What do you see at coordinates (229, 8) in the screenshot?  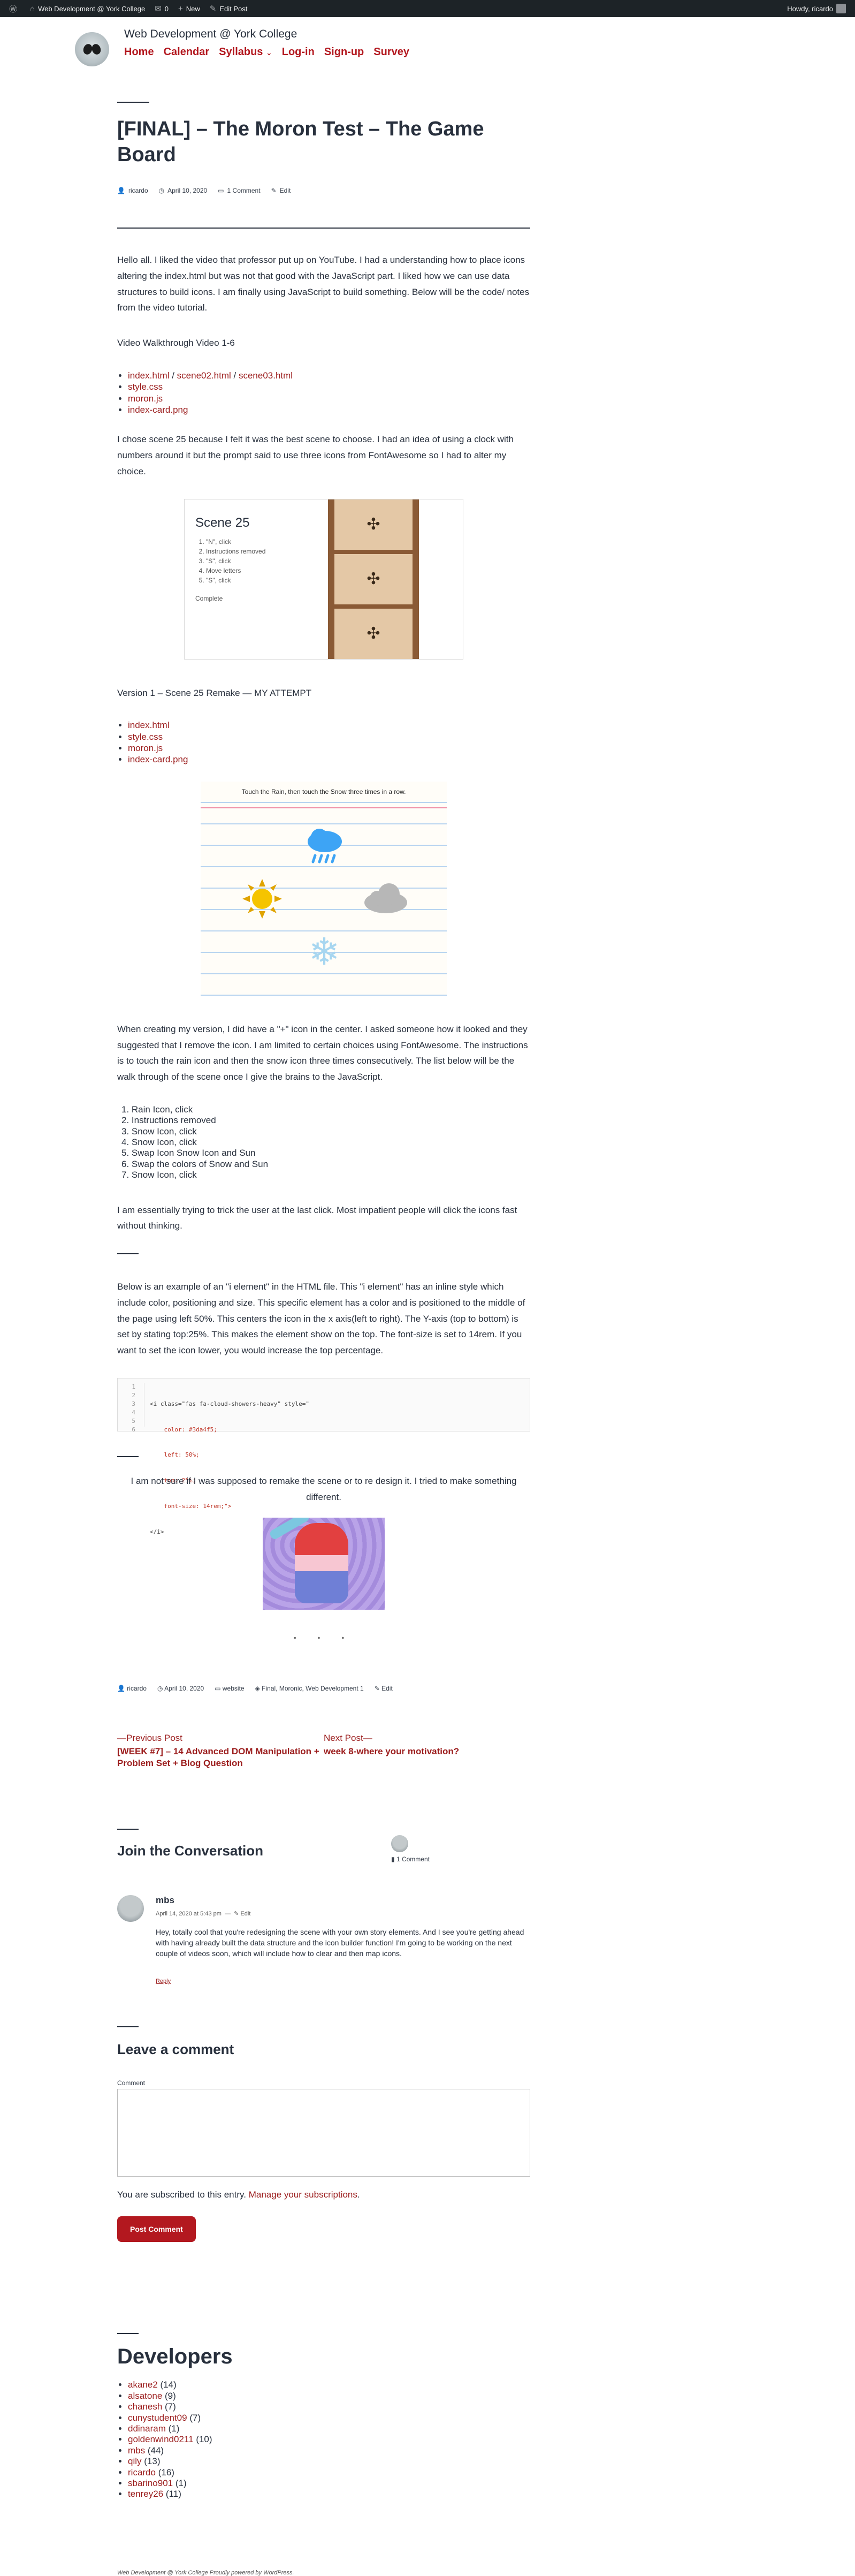 I see `admin-edit-post-link: ✎ Edit Post` at bounding box center [229, 8].